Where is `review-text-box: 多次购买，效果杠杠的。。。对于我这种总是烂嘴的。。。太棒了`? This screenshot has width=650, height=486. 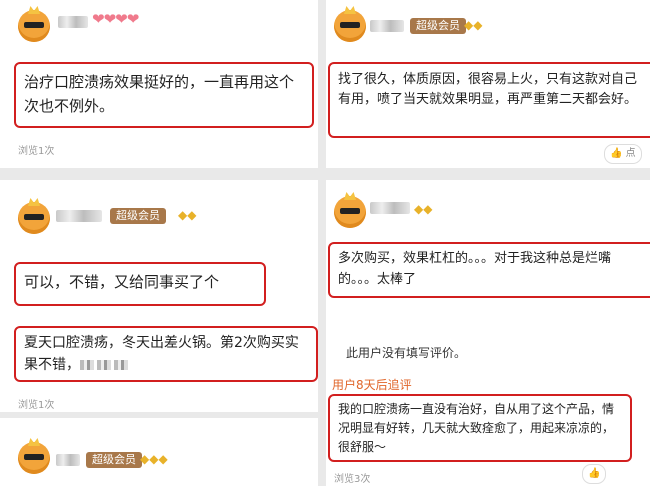 review-text-box: 多次购买，效果杠杠的。。。对于我这种总是烂嘴的。。。太棒了 is located at coordinates (489, 270).